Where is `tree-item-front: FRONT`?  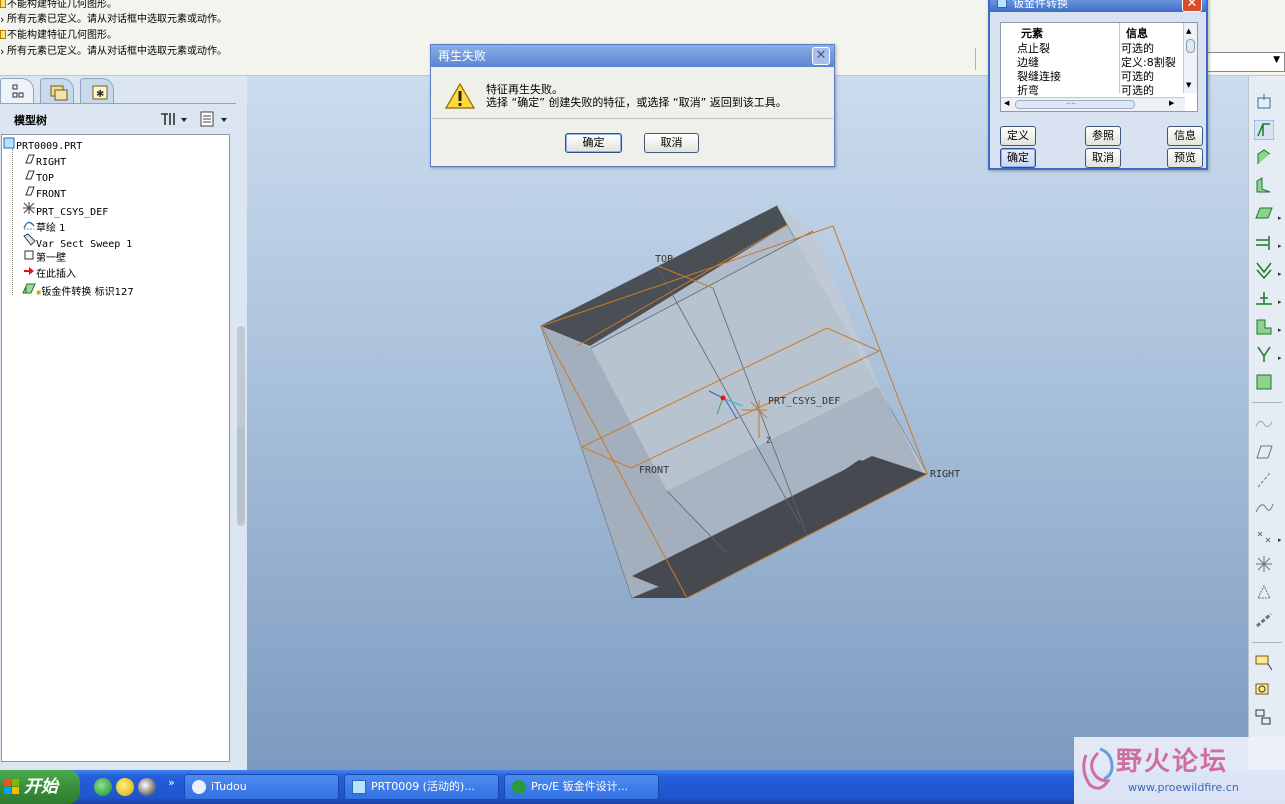
tree-item-front: FRONT is located at coordinates (44, 192).